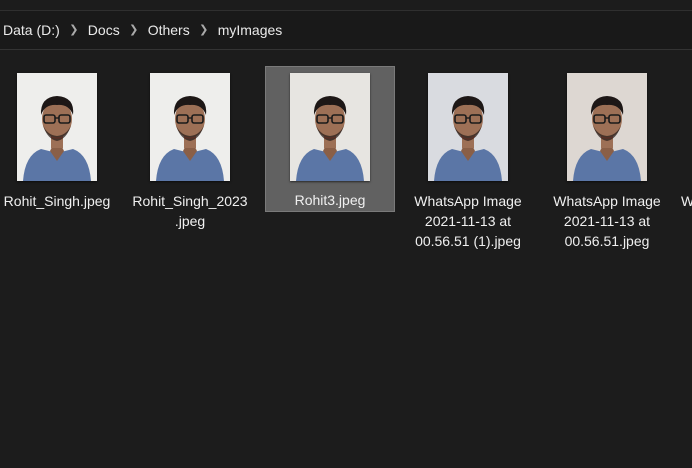 The image size is (692, 468). What do you see at coordinates (346, 30) in the screenshot?
I see `address-bar: Data (D:) ❯ Docs ❯ Others ❯ myImages` at bounding box center [346, 30].